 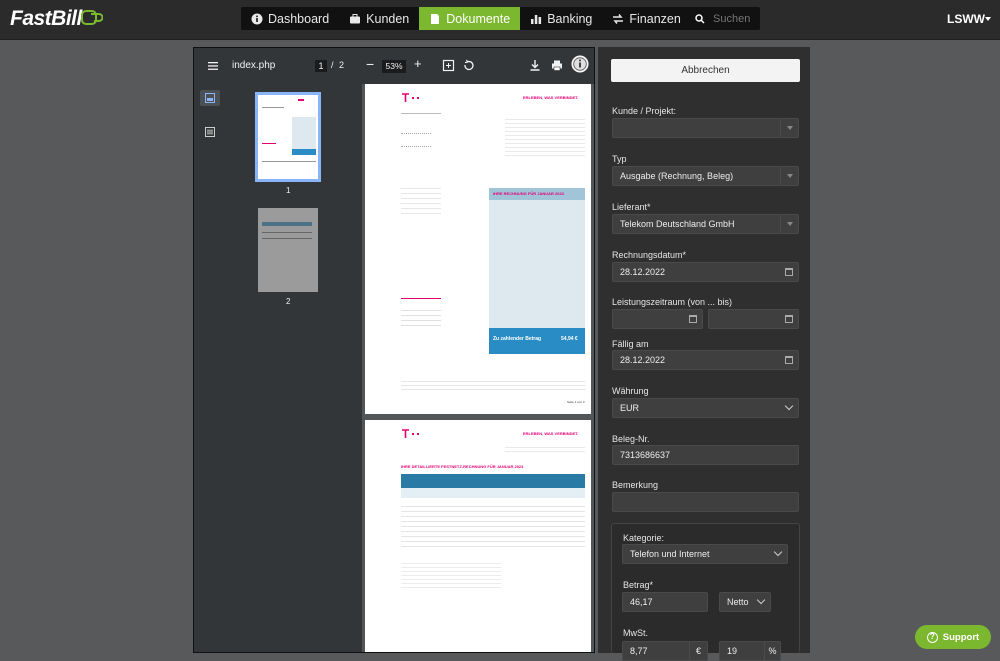 What do you see at coordinates (705, 70) in the screenshot?
I see `cancel-button: Abbrechen` at bounding box center [705, 70].